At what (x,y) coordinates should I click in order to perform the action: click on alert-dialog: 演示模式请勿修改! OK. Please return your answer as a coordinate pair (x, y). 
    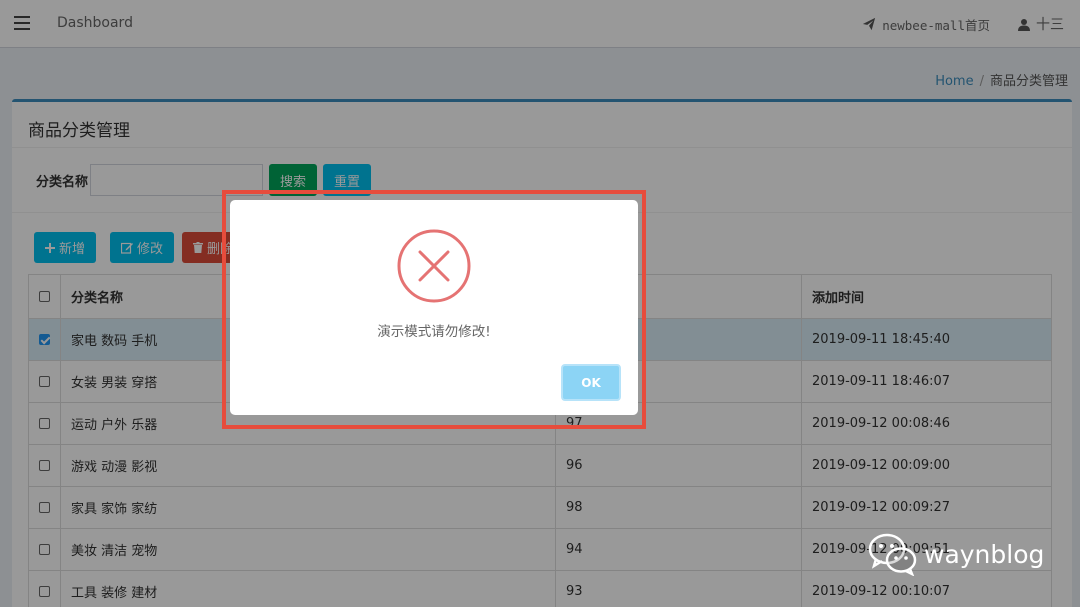
    Looking at the image, I should click on (434, 307).